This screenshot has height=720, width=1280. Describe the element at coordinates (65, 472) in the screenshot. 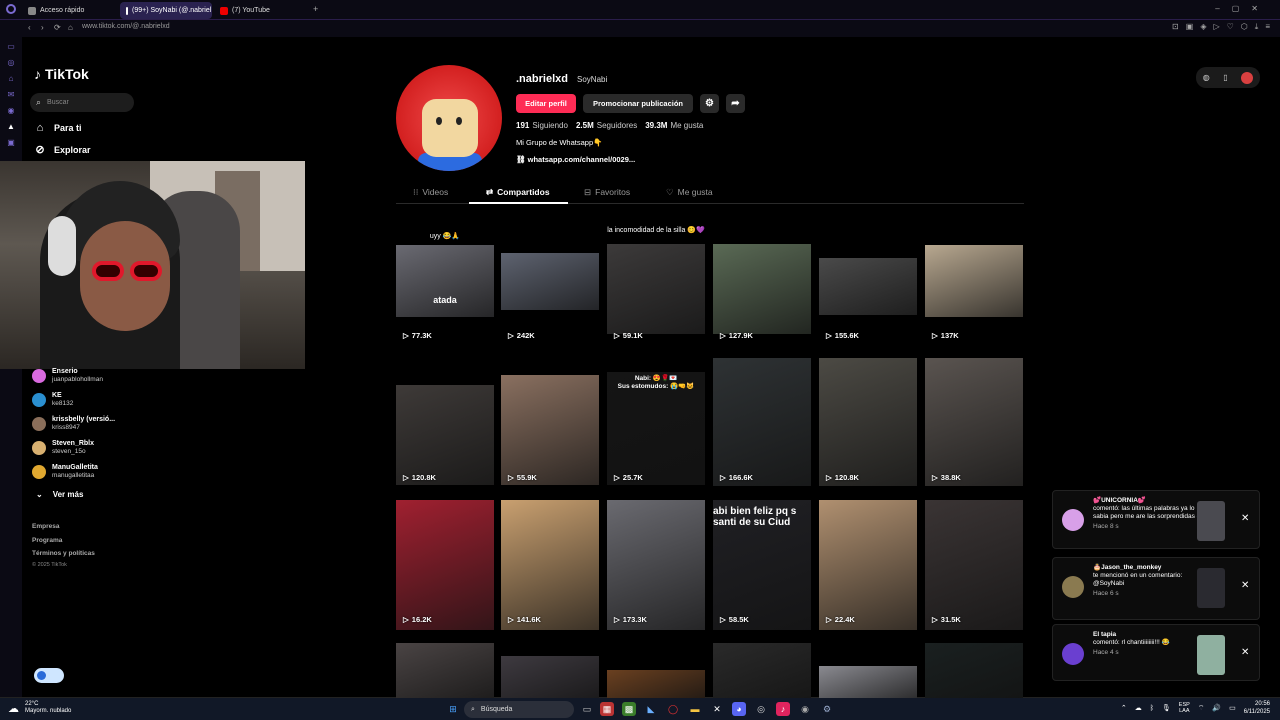

I see `following-item: ManuGalletita manugalletitaa` at that location.